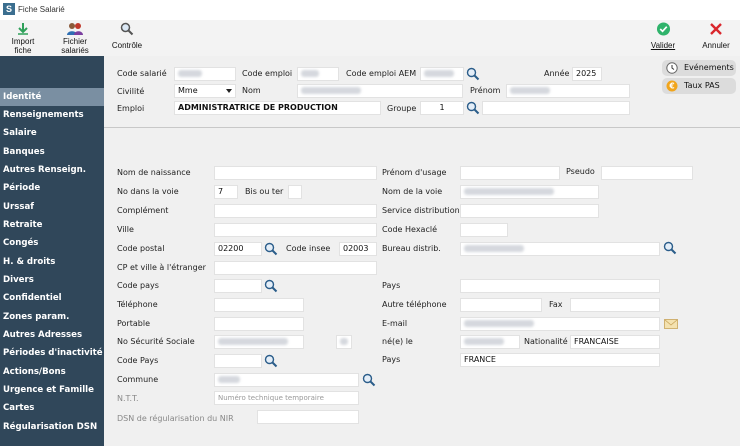  I want to click on annuler-label: Annuler, so click(716, 45).